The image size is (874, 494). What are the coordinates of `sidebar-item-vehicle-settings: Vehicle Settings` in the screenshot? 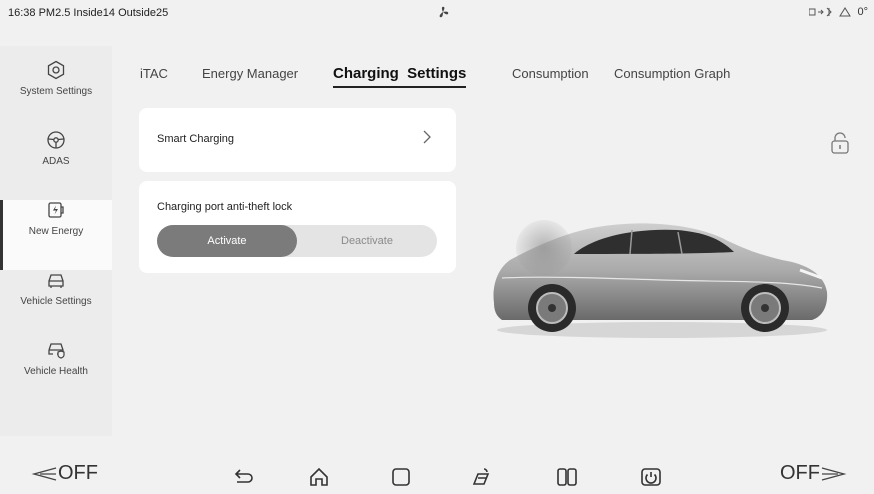 It's located at (56, 305).